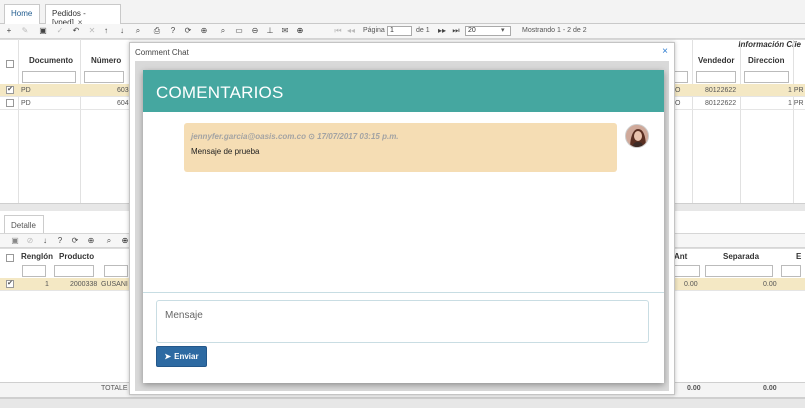 The height and width of the screenshot is (408, 805). What do you see at coordinates (255, 31) in the screenshot?
I see `zoom-out-icon: ⊖` at bounding box center [255, 31].